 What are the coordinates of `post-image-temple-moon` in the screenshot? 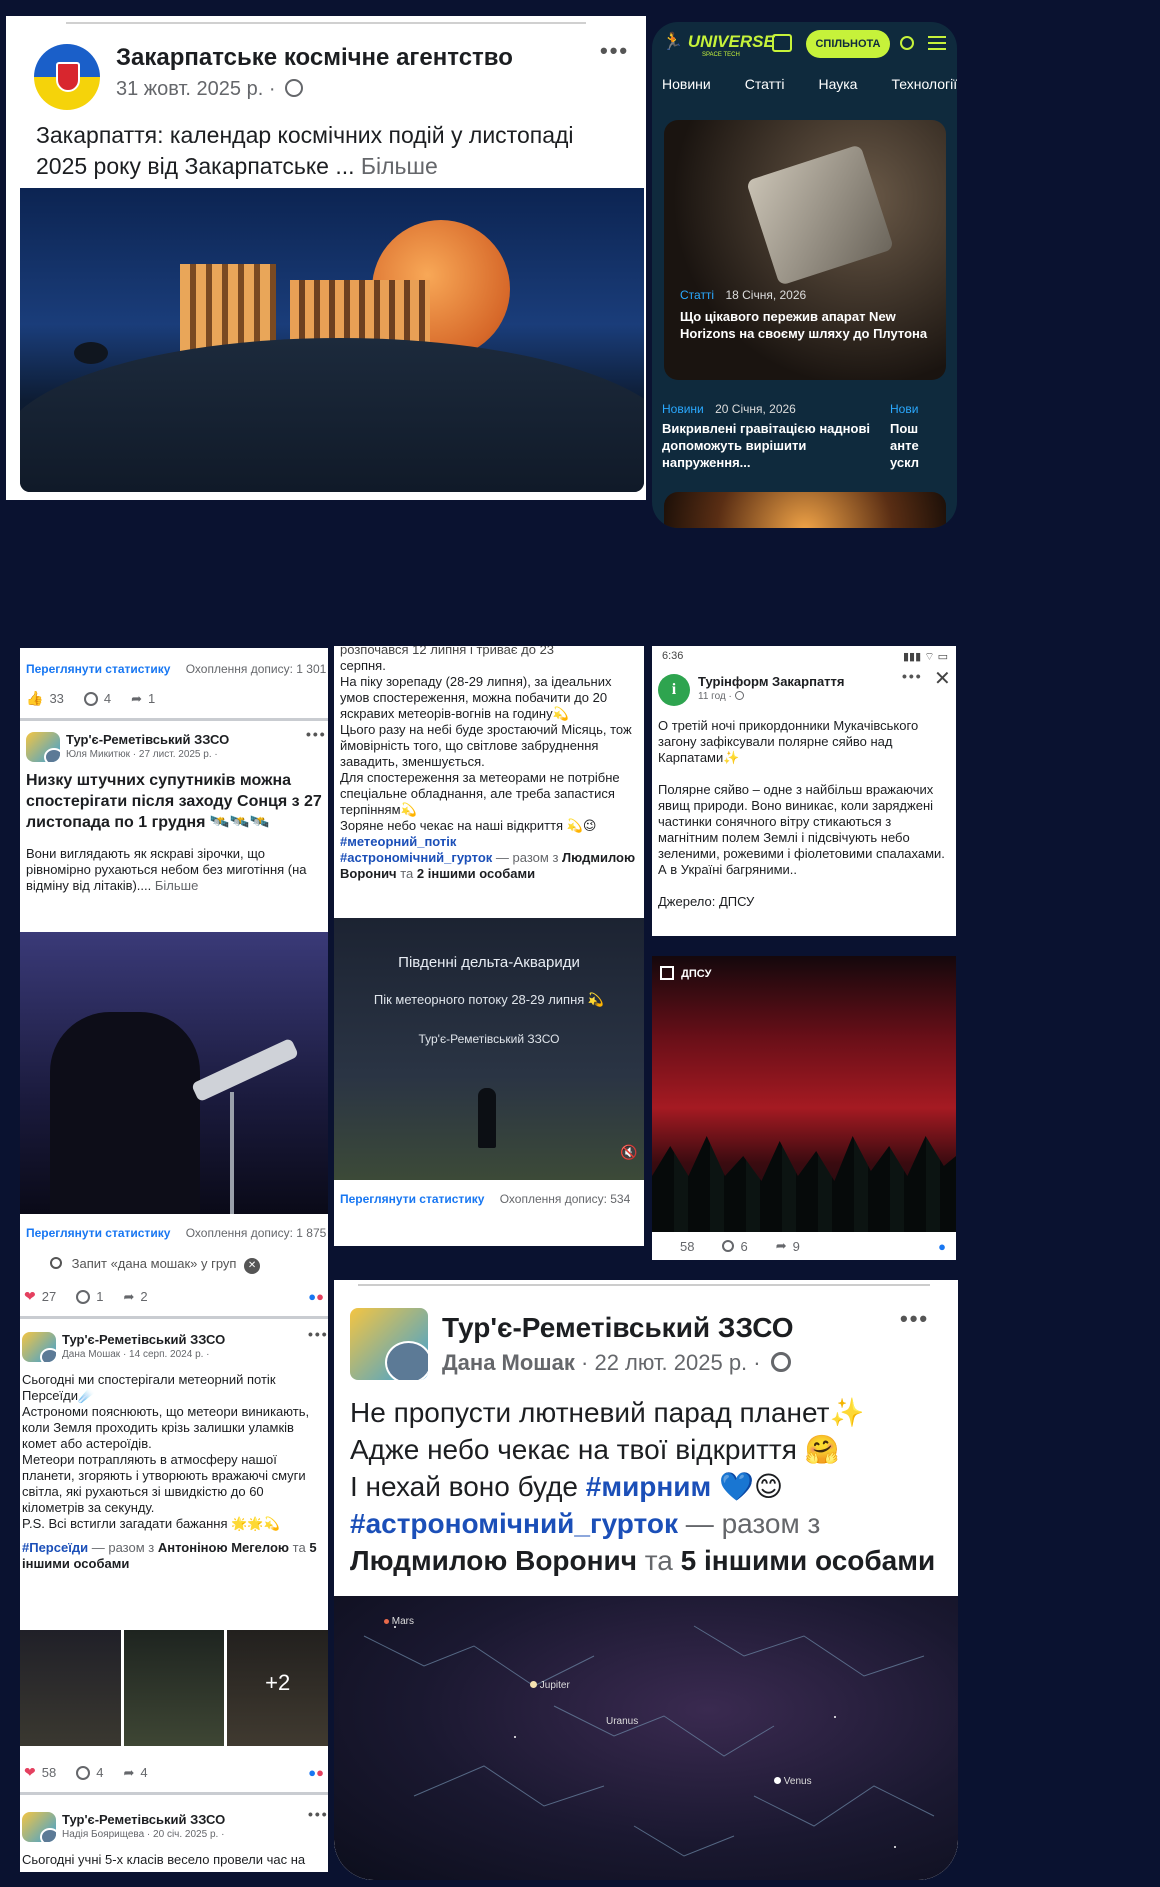 It's located at (332, 340).